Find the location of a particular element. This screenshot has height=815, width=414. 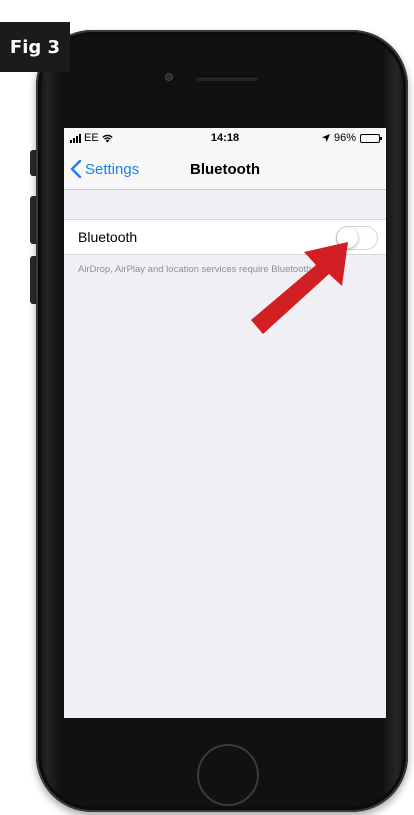

page-title: Bluetooth is located at coordinates (225, 169).